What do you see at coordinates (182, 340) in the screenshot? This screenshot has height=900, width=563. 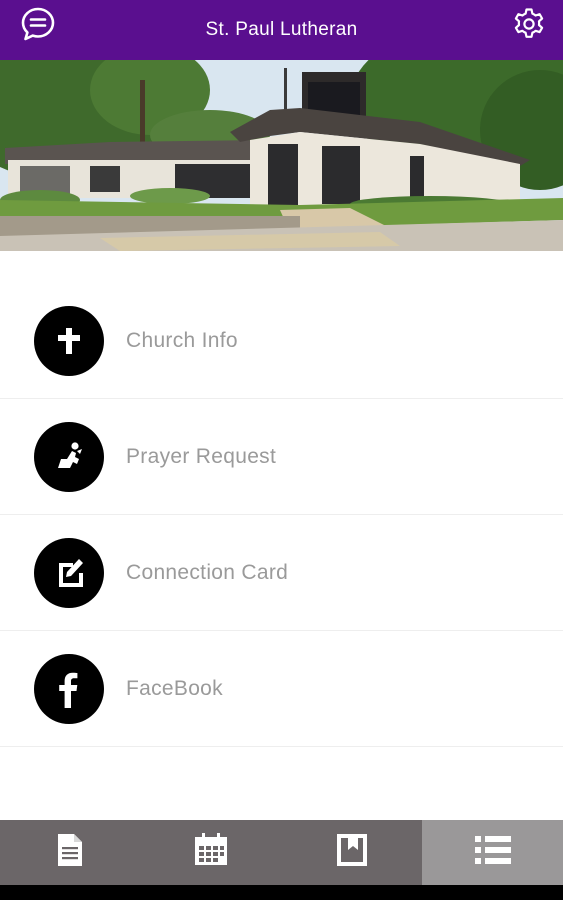 I see `menu-label-church-info: Church Info` at bounding box center [182, 340].